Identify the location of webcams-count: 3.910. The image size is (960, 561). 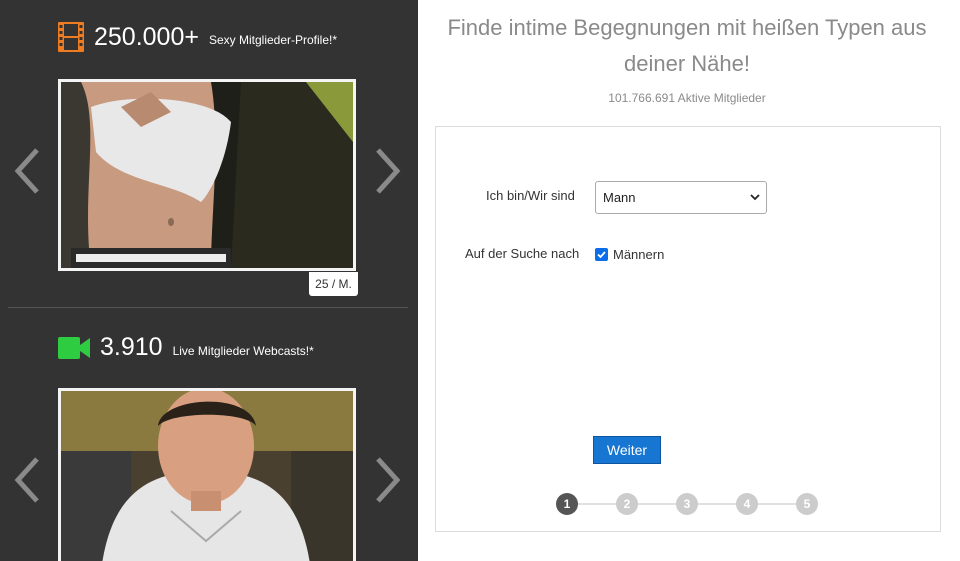
(131, 347).